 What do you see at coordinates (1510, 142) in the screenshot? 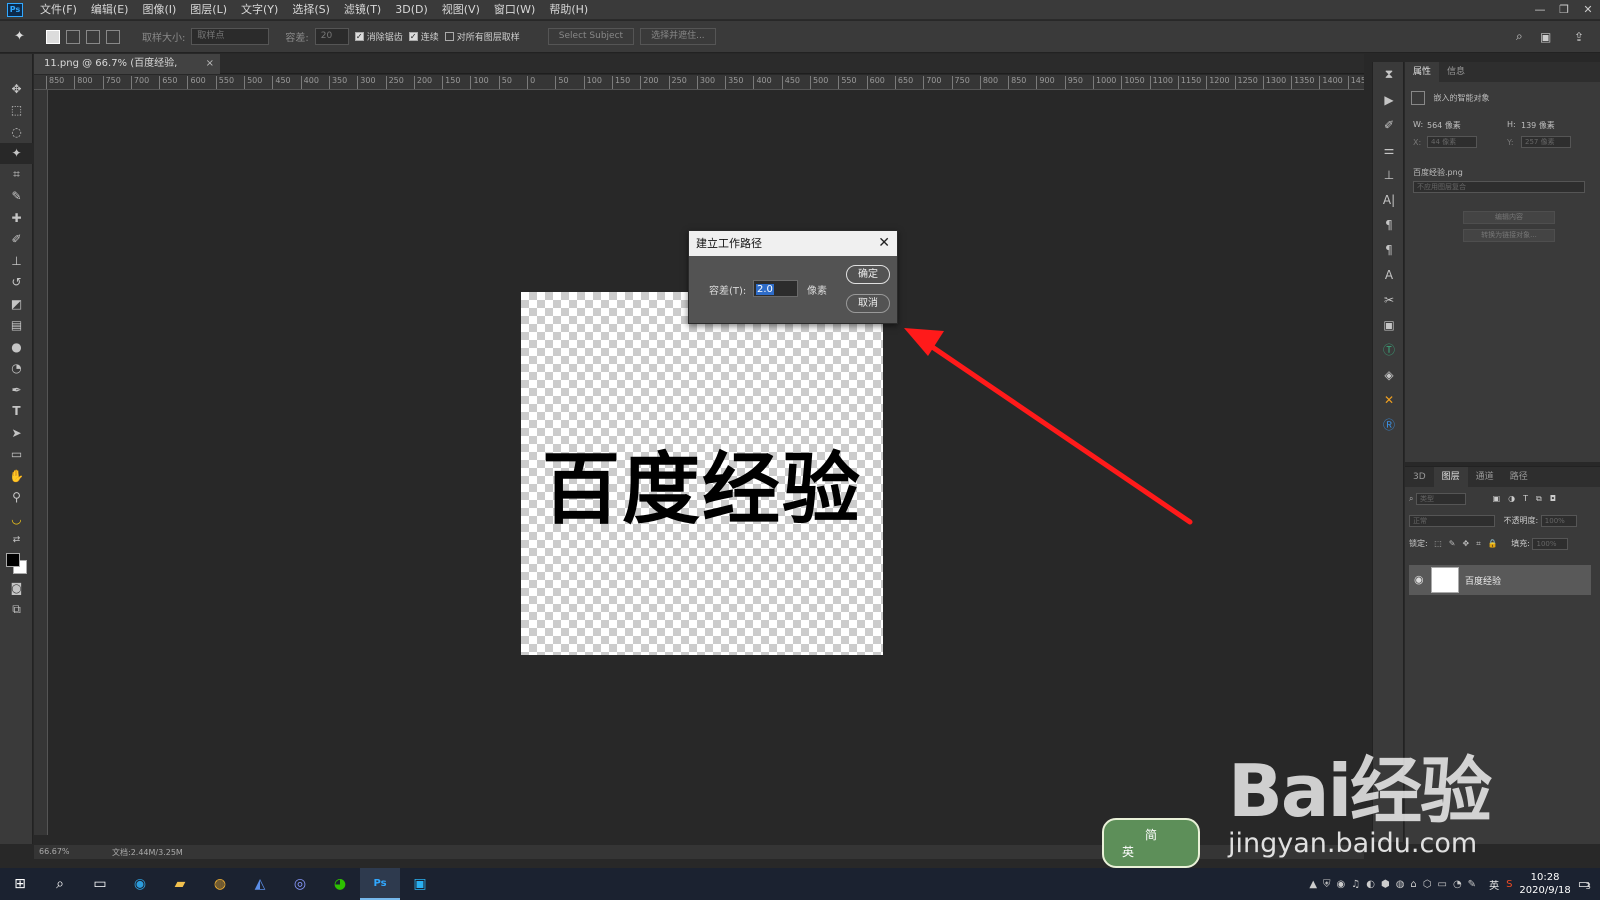
I see `y-label: Y:` at bounding box center [1510, 142].